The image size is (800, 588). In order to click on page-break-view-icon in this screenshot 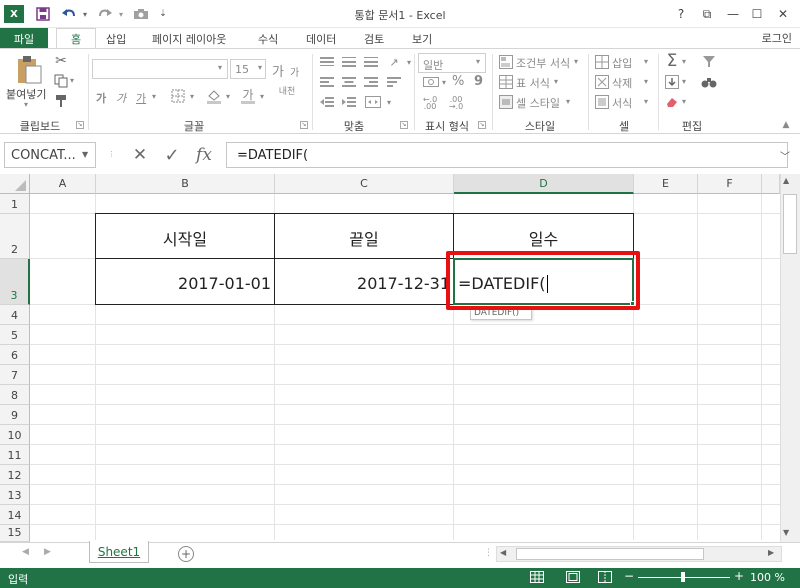, I will do `click(605, 578)`.